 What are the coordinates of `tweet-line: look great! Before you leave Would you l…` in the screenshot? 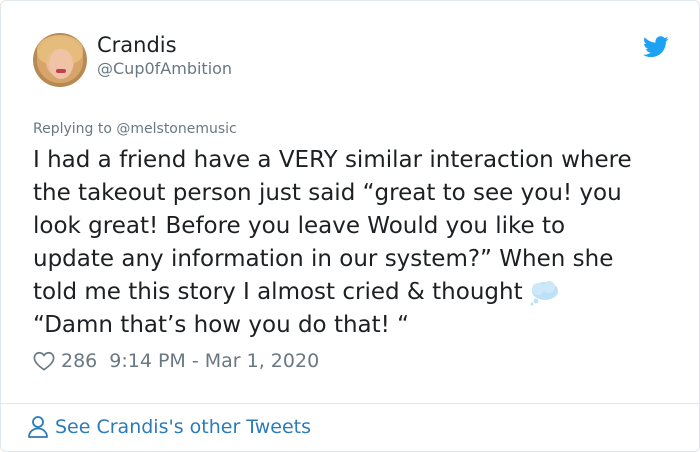 It's located at (299, 226).